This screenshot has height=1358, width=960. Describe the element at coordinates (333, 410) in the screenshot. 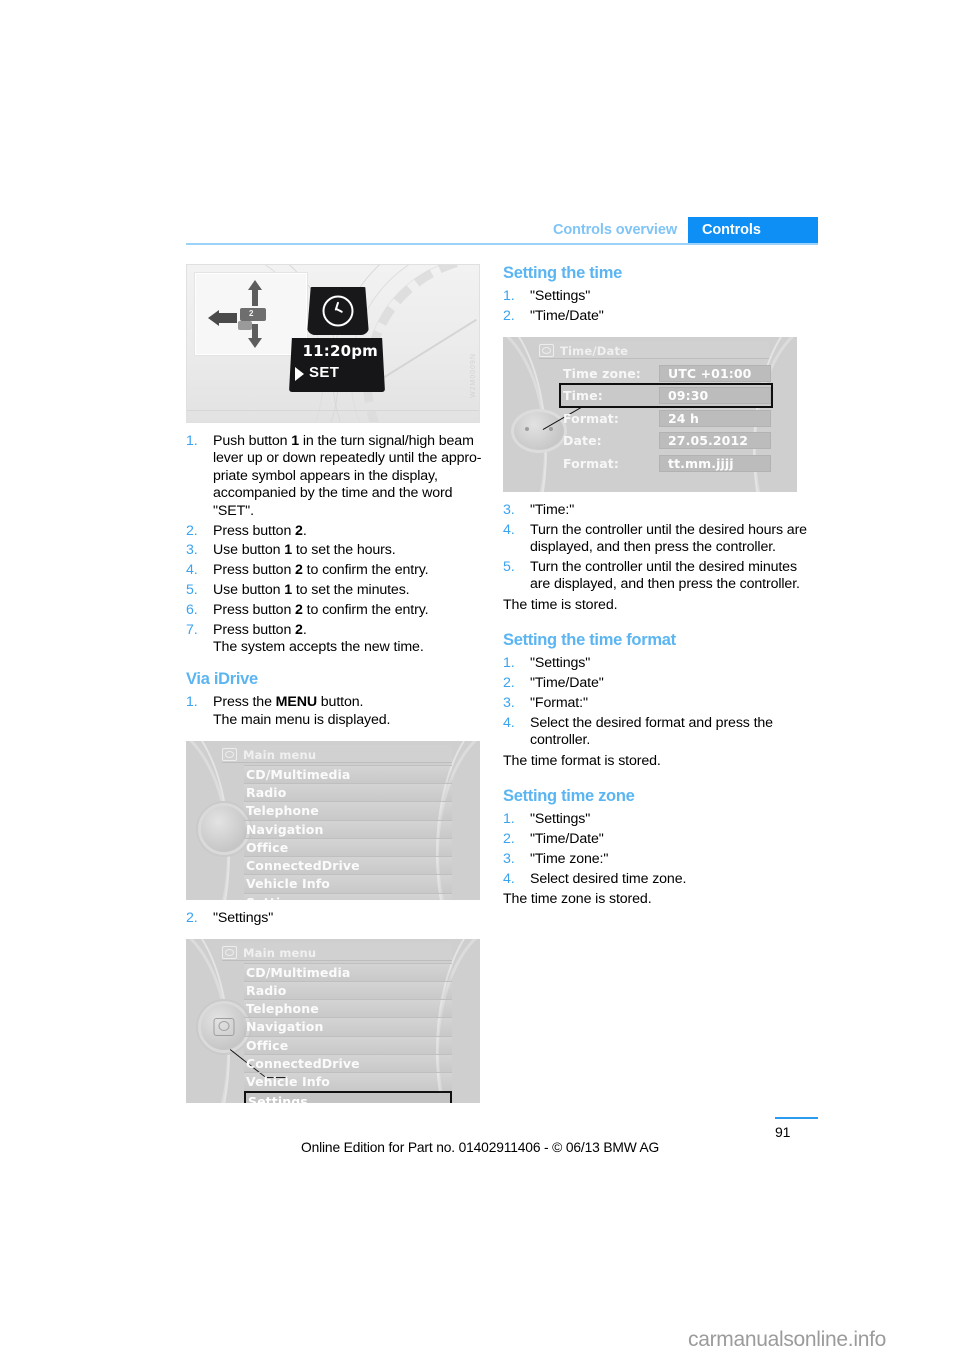

I see `cluster-baseline` at that location.